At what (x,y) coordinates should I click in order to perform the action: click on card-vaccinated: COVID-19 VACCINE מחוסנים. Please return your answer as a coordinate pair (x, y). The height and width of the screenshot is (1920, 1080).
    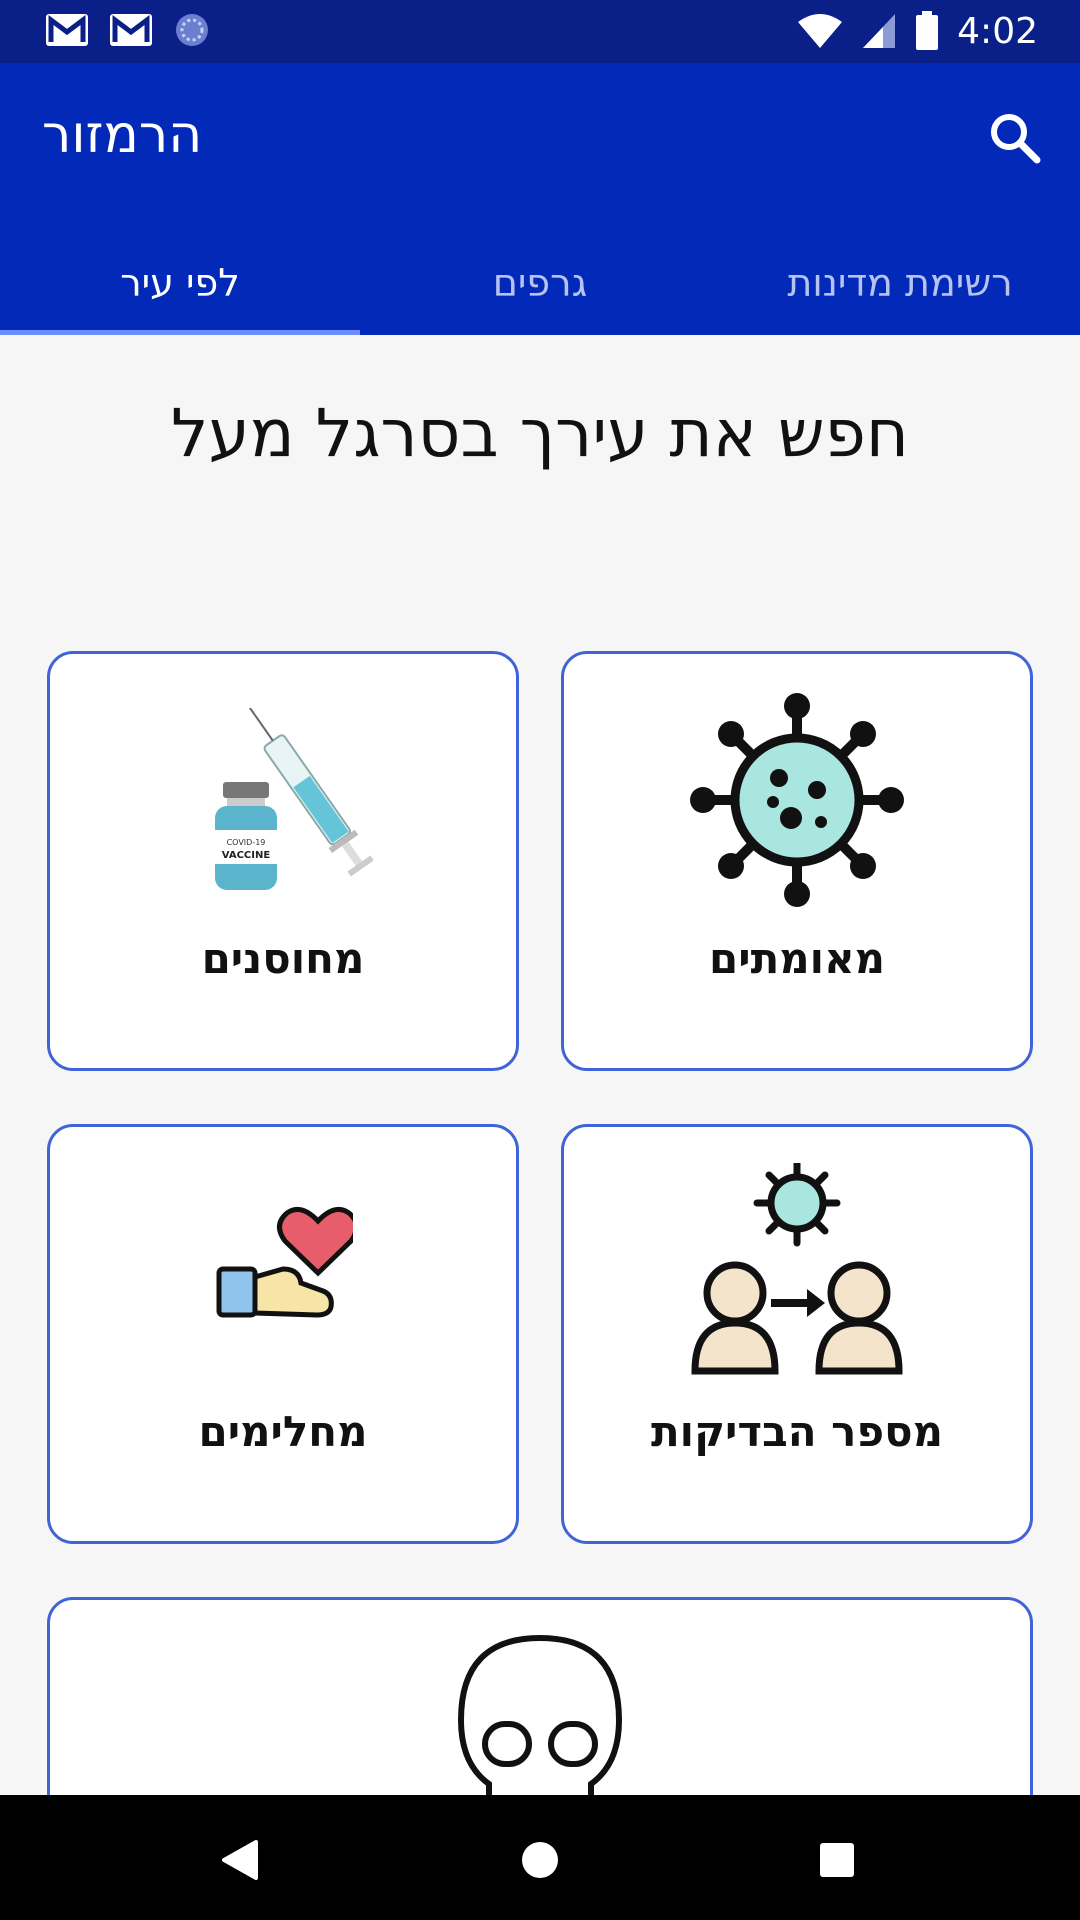
    Looking at the image, I should click on (283, 861).